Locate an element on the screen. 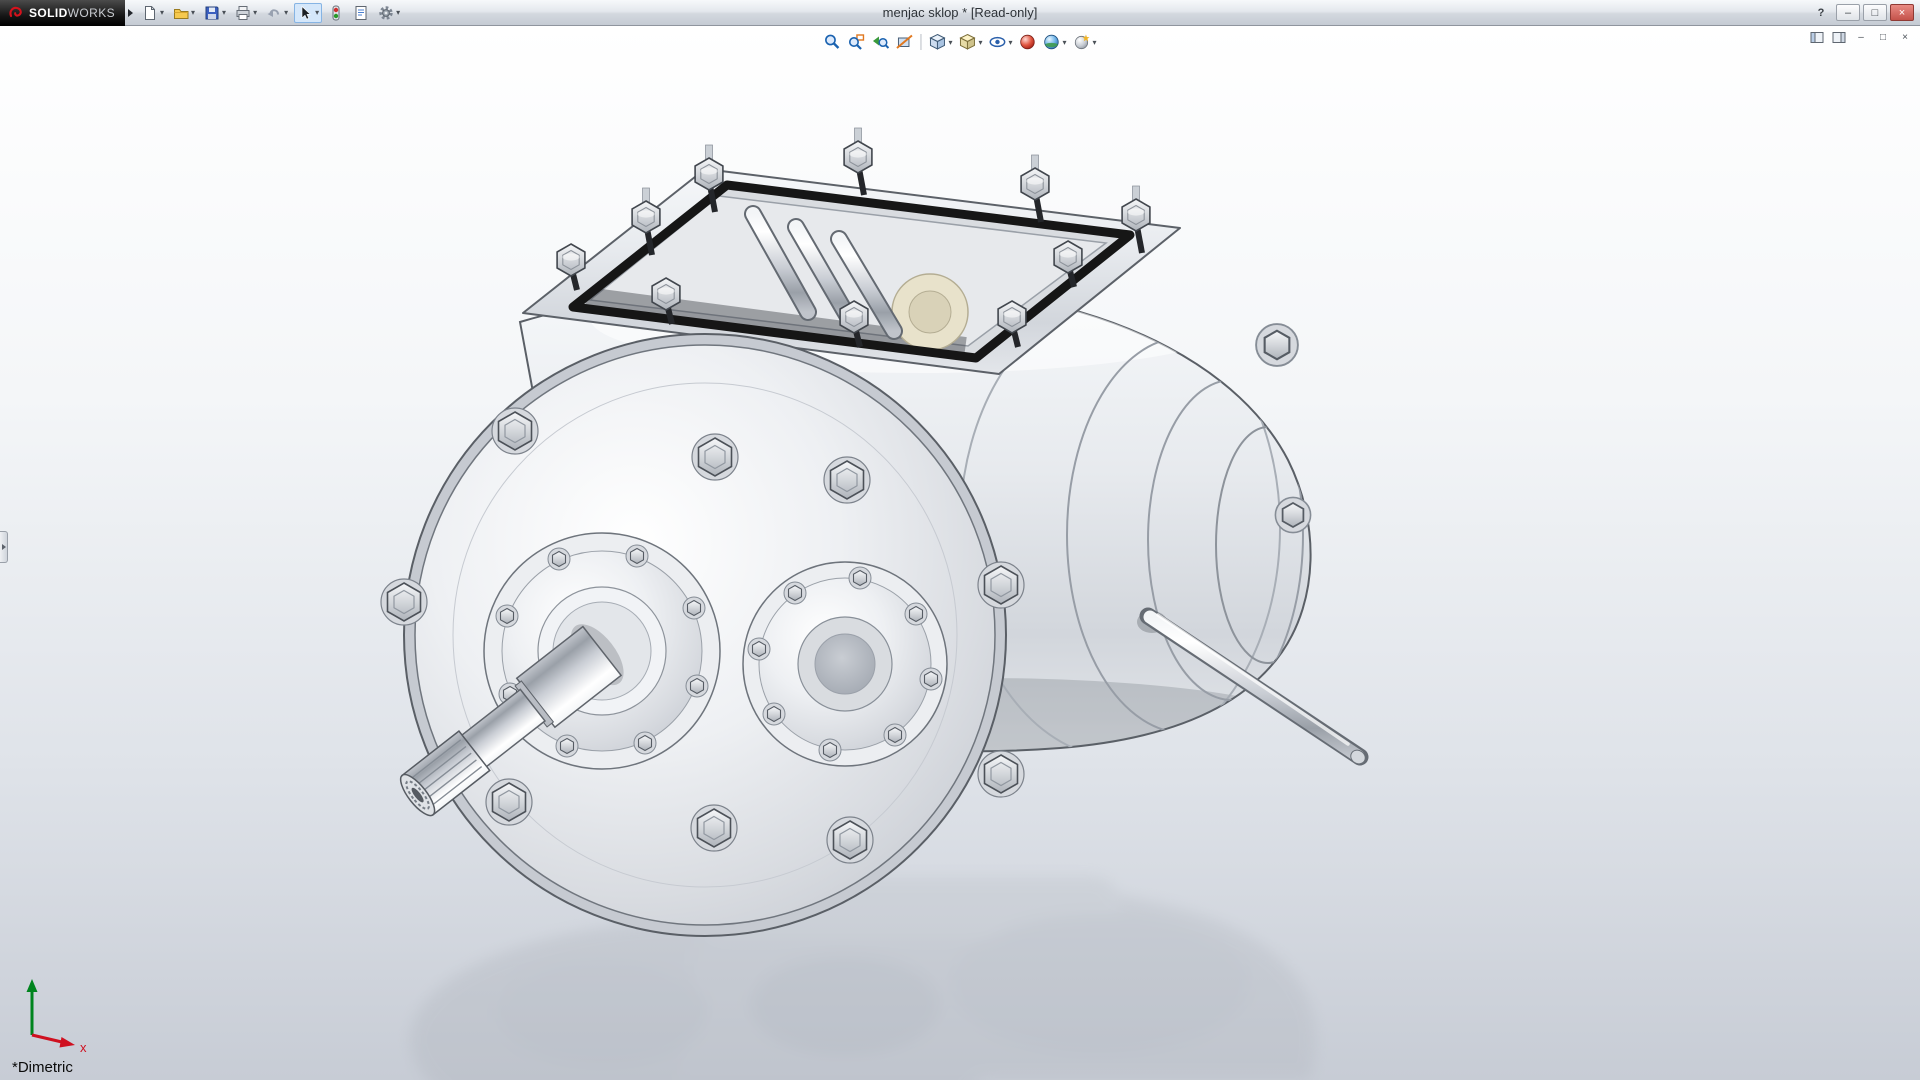 The width and height of the screenshot is (1920, 1080). input-bearing-boss is located at coordinates (602, 651).